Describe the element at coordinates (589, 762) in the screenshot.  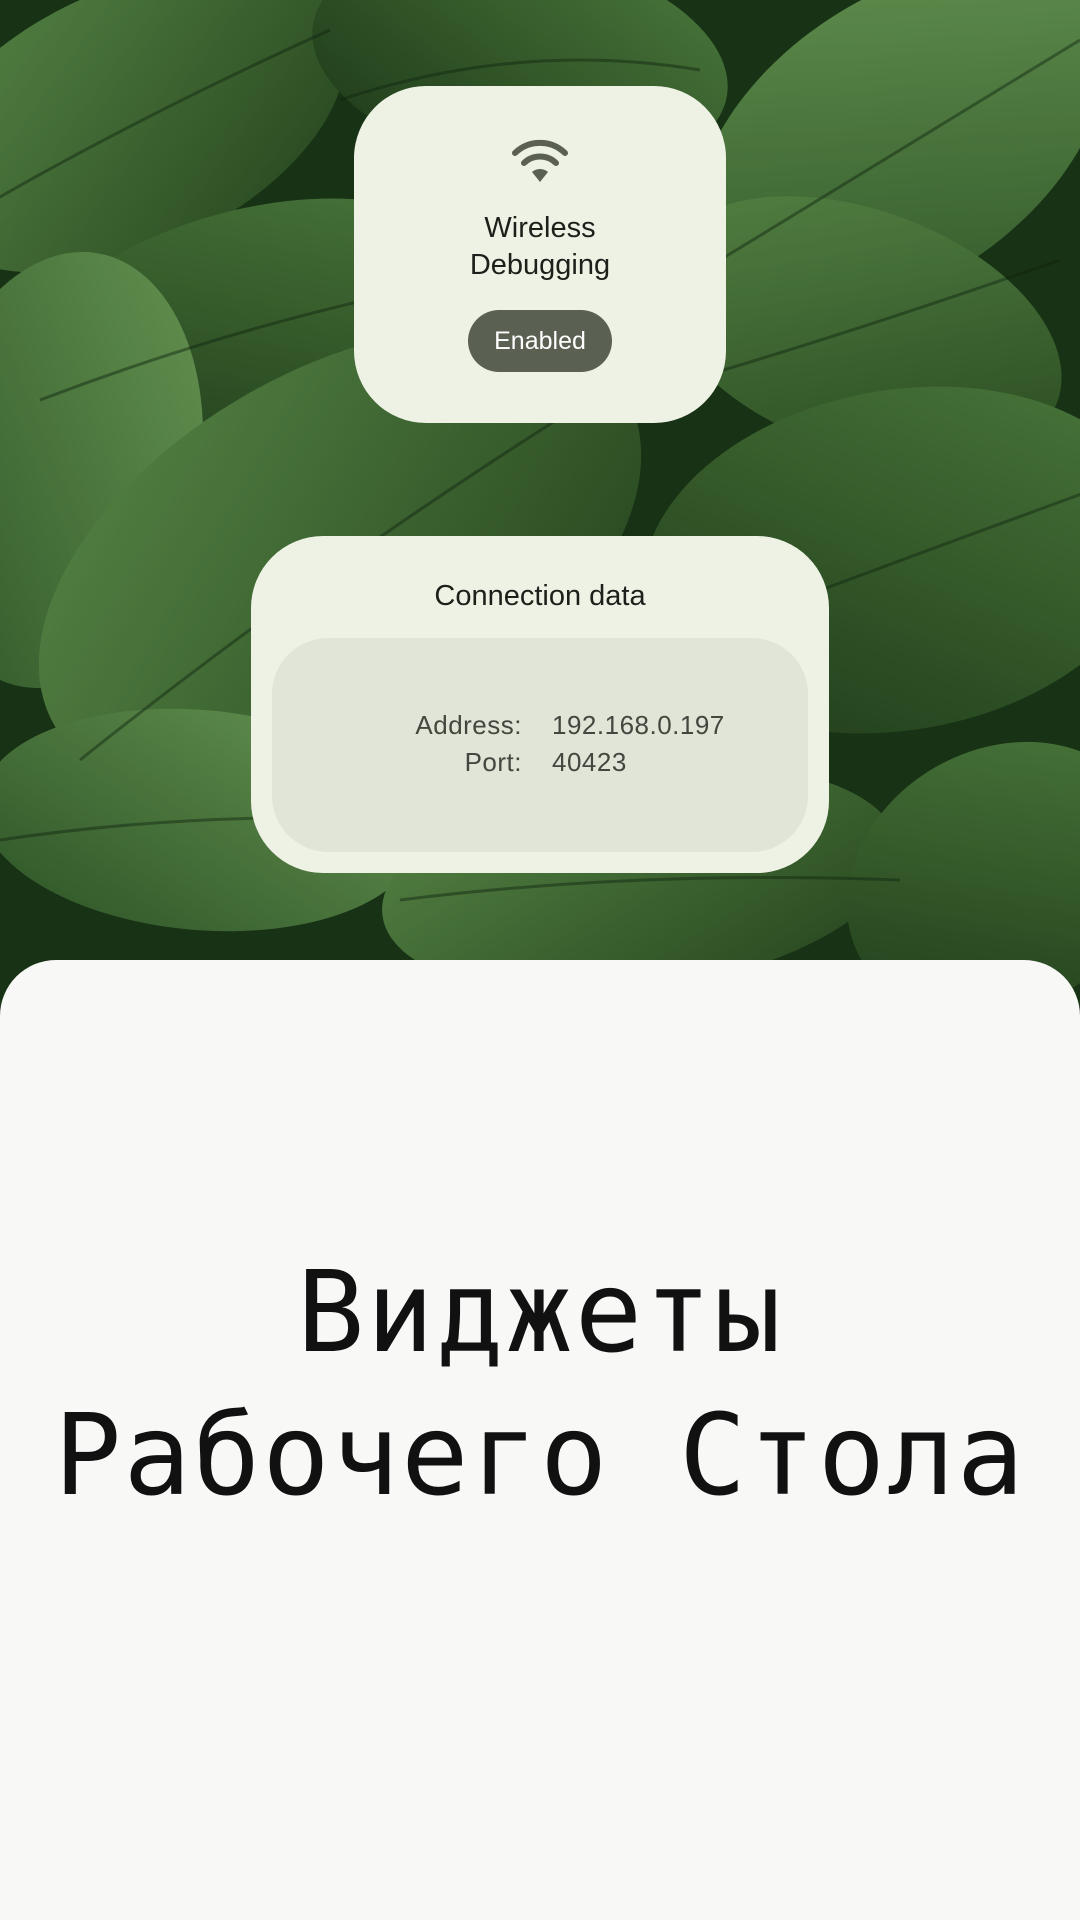
I see `port-value: 40423` at that location.